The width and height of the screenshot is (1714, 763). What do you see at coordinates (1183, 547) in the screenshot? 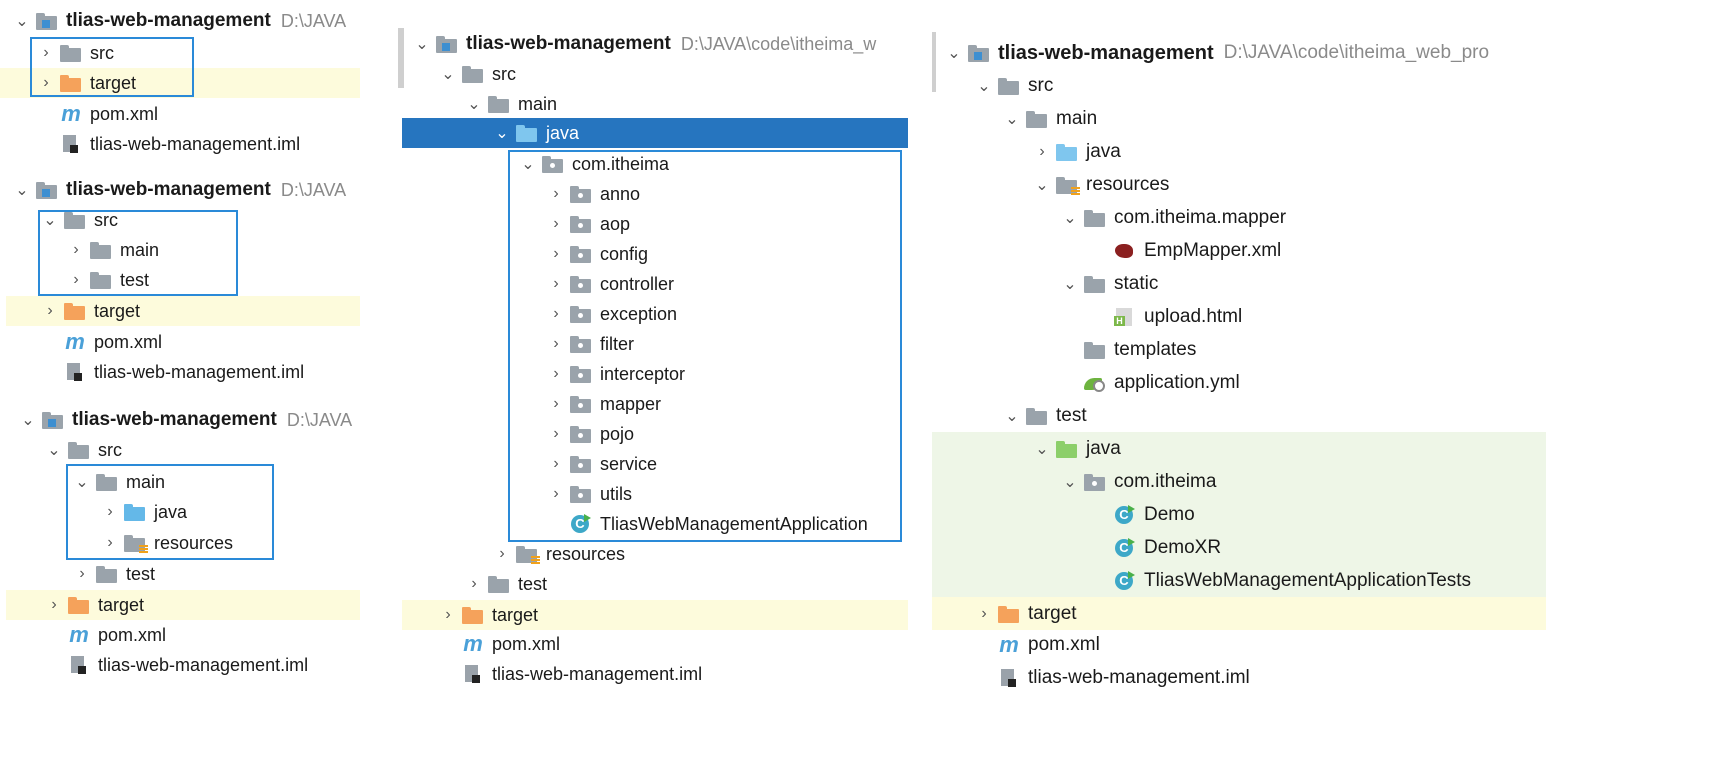
I see `tree-label: DemoXR` at bounding box center [1183, 547].